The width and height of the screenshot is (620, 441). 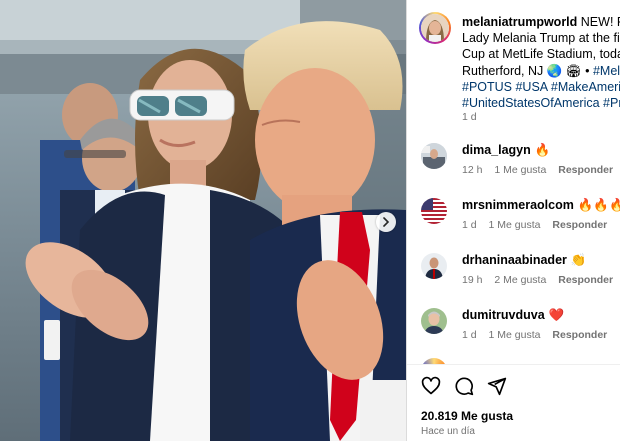 What do you see at coordinates (520, 280) in the screenshot?
I see `comment-likes: 2 Me gusta` at bounding box center [520, 280].